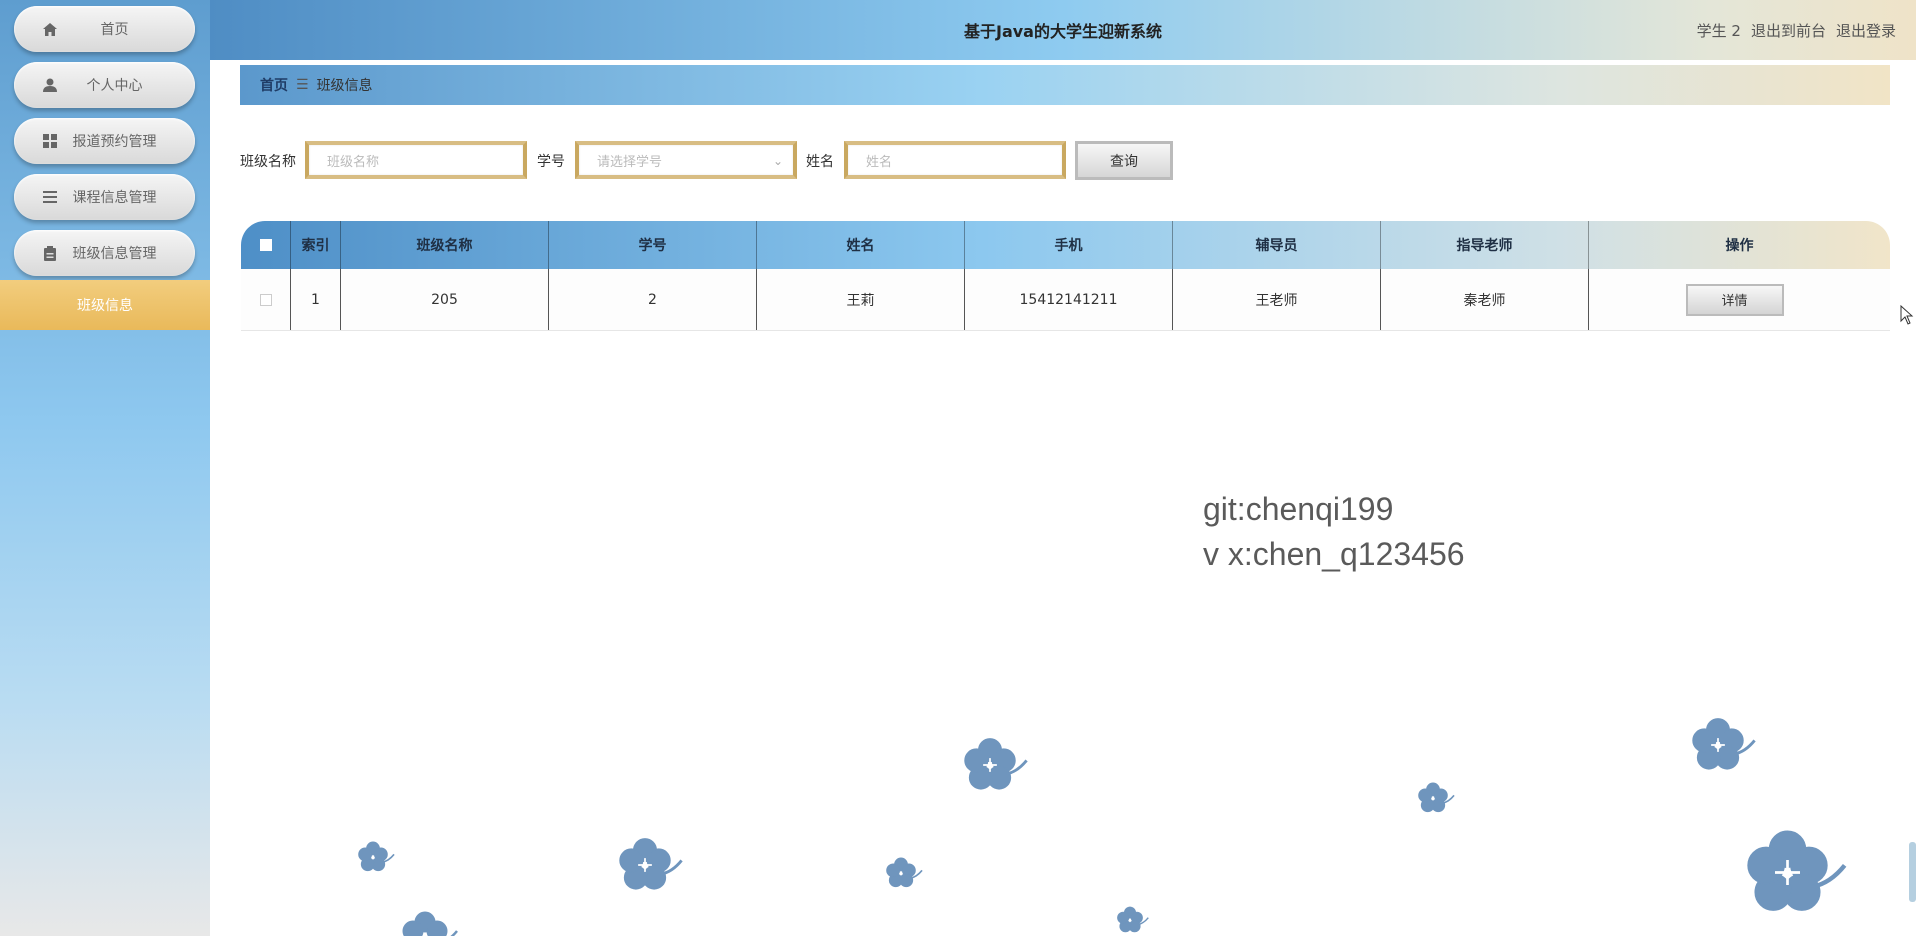 This screenshot has height=936, width=1916. I want to click on sidebar-item-profile: 个人中心, so click(104, 85).